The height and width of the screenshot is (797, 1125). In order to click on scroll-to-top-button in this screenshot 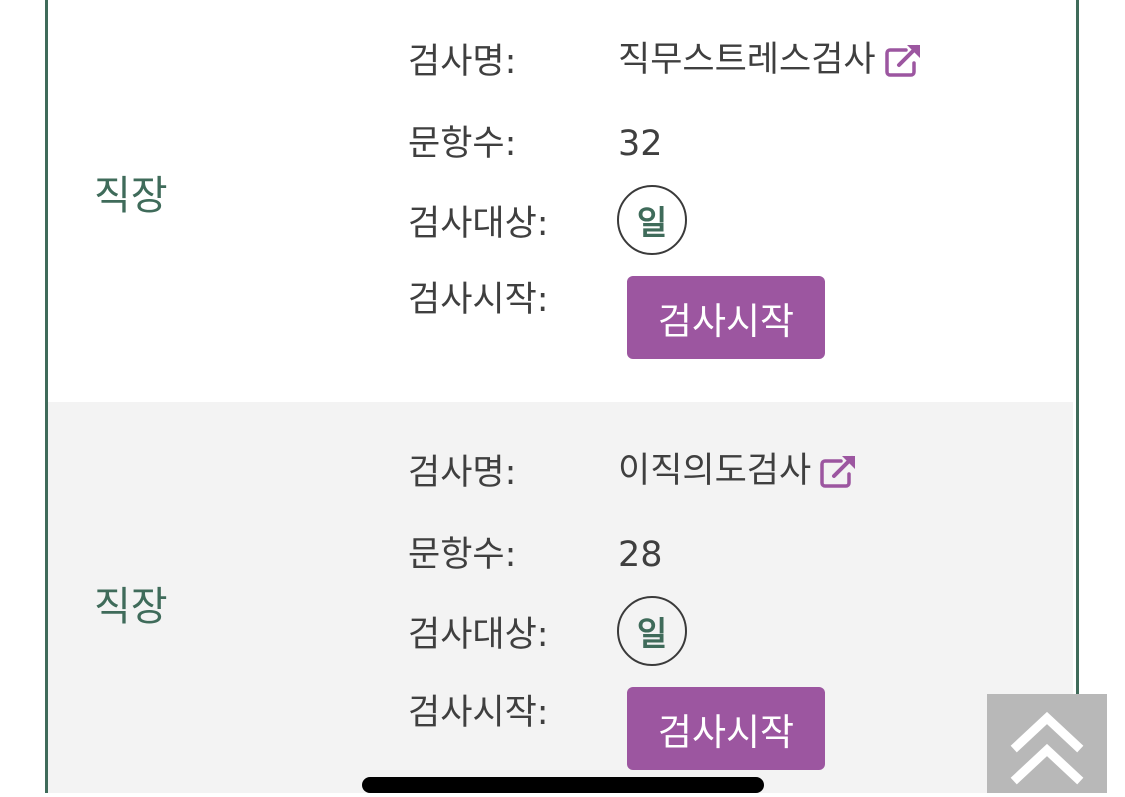, I will do `click(1047, 743)`.